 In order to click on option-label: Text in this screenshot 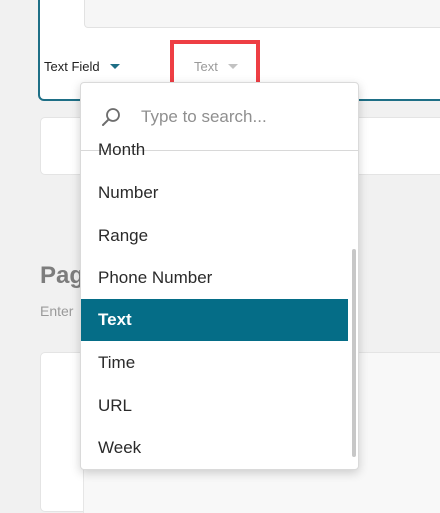, I will do `click(115, 319)`.